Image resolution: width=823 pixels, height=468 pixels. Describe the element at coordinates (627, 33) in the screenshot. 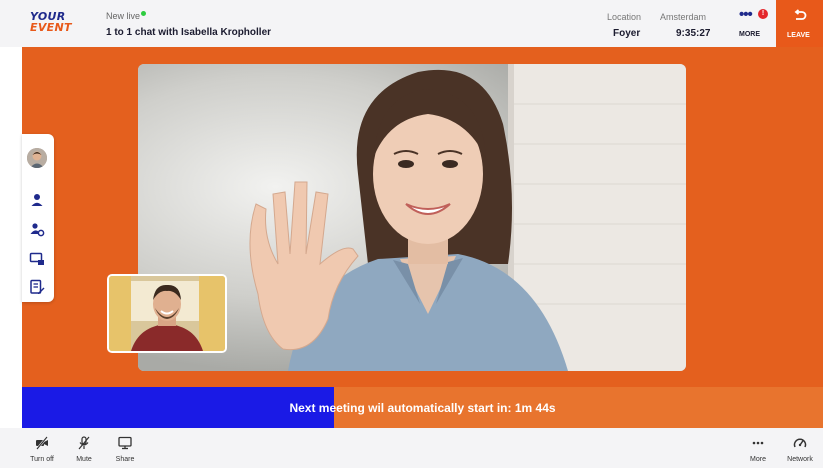

I see `location-value: Foyer` at that location.